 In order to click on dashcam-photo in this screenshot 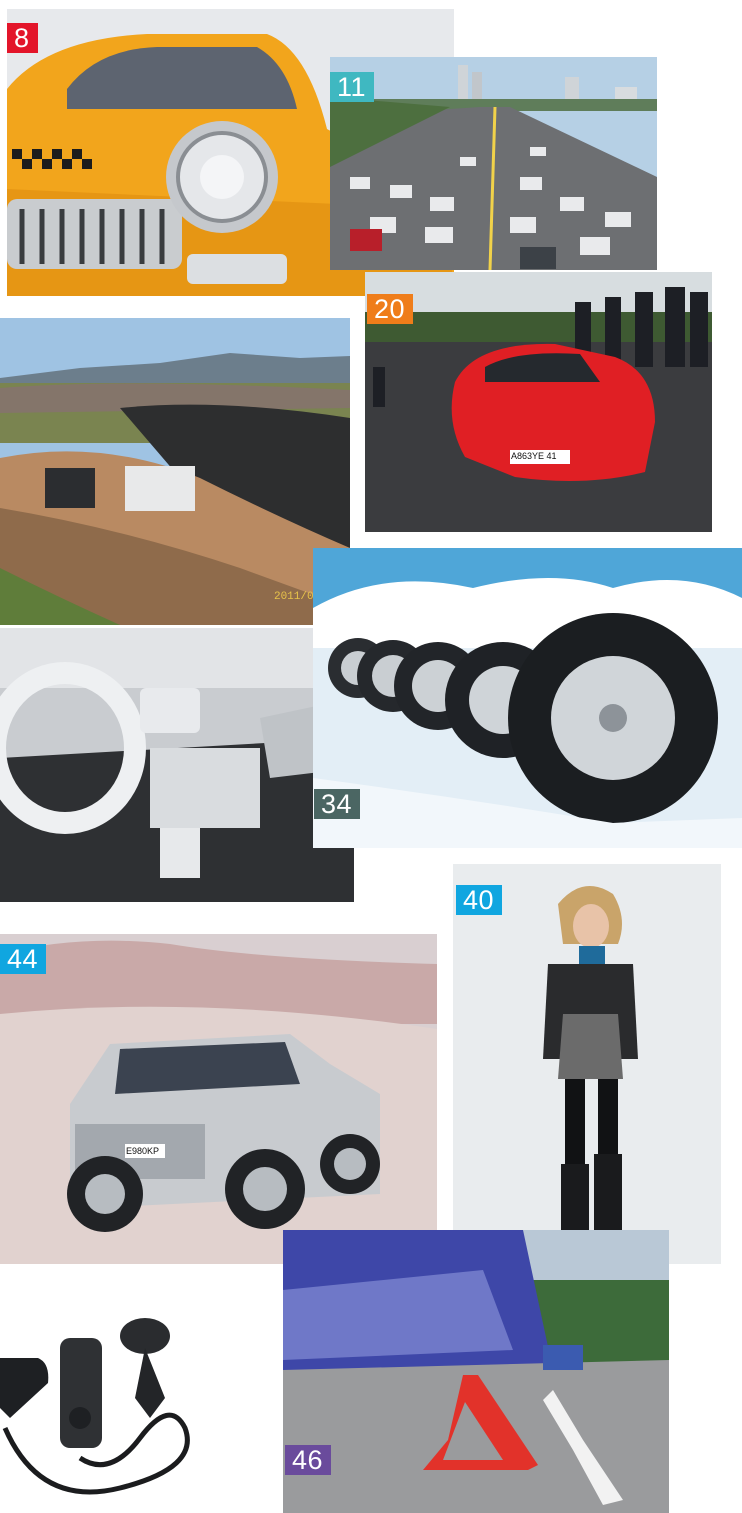, I will do `click(106, 1410)`.